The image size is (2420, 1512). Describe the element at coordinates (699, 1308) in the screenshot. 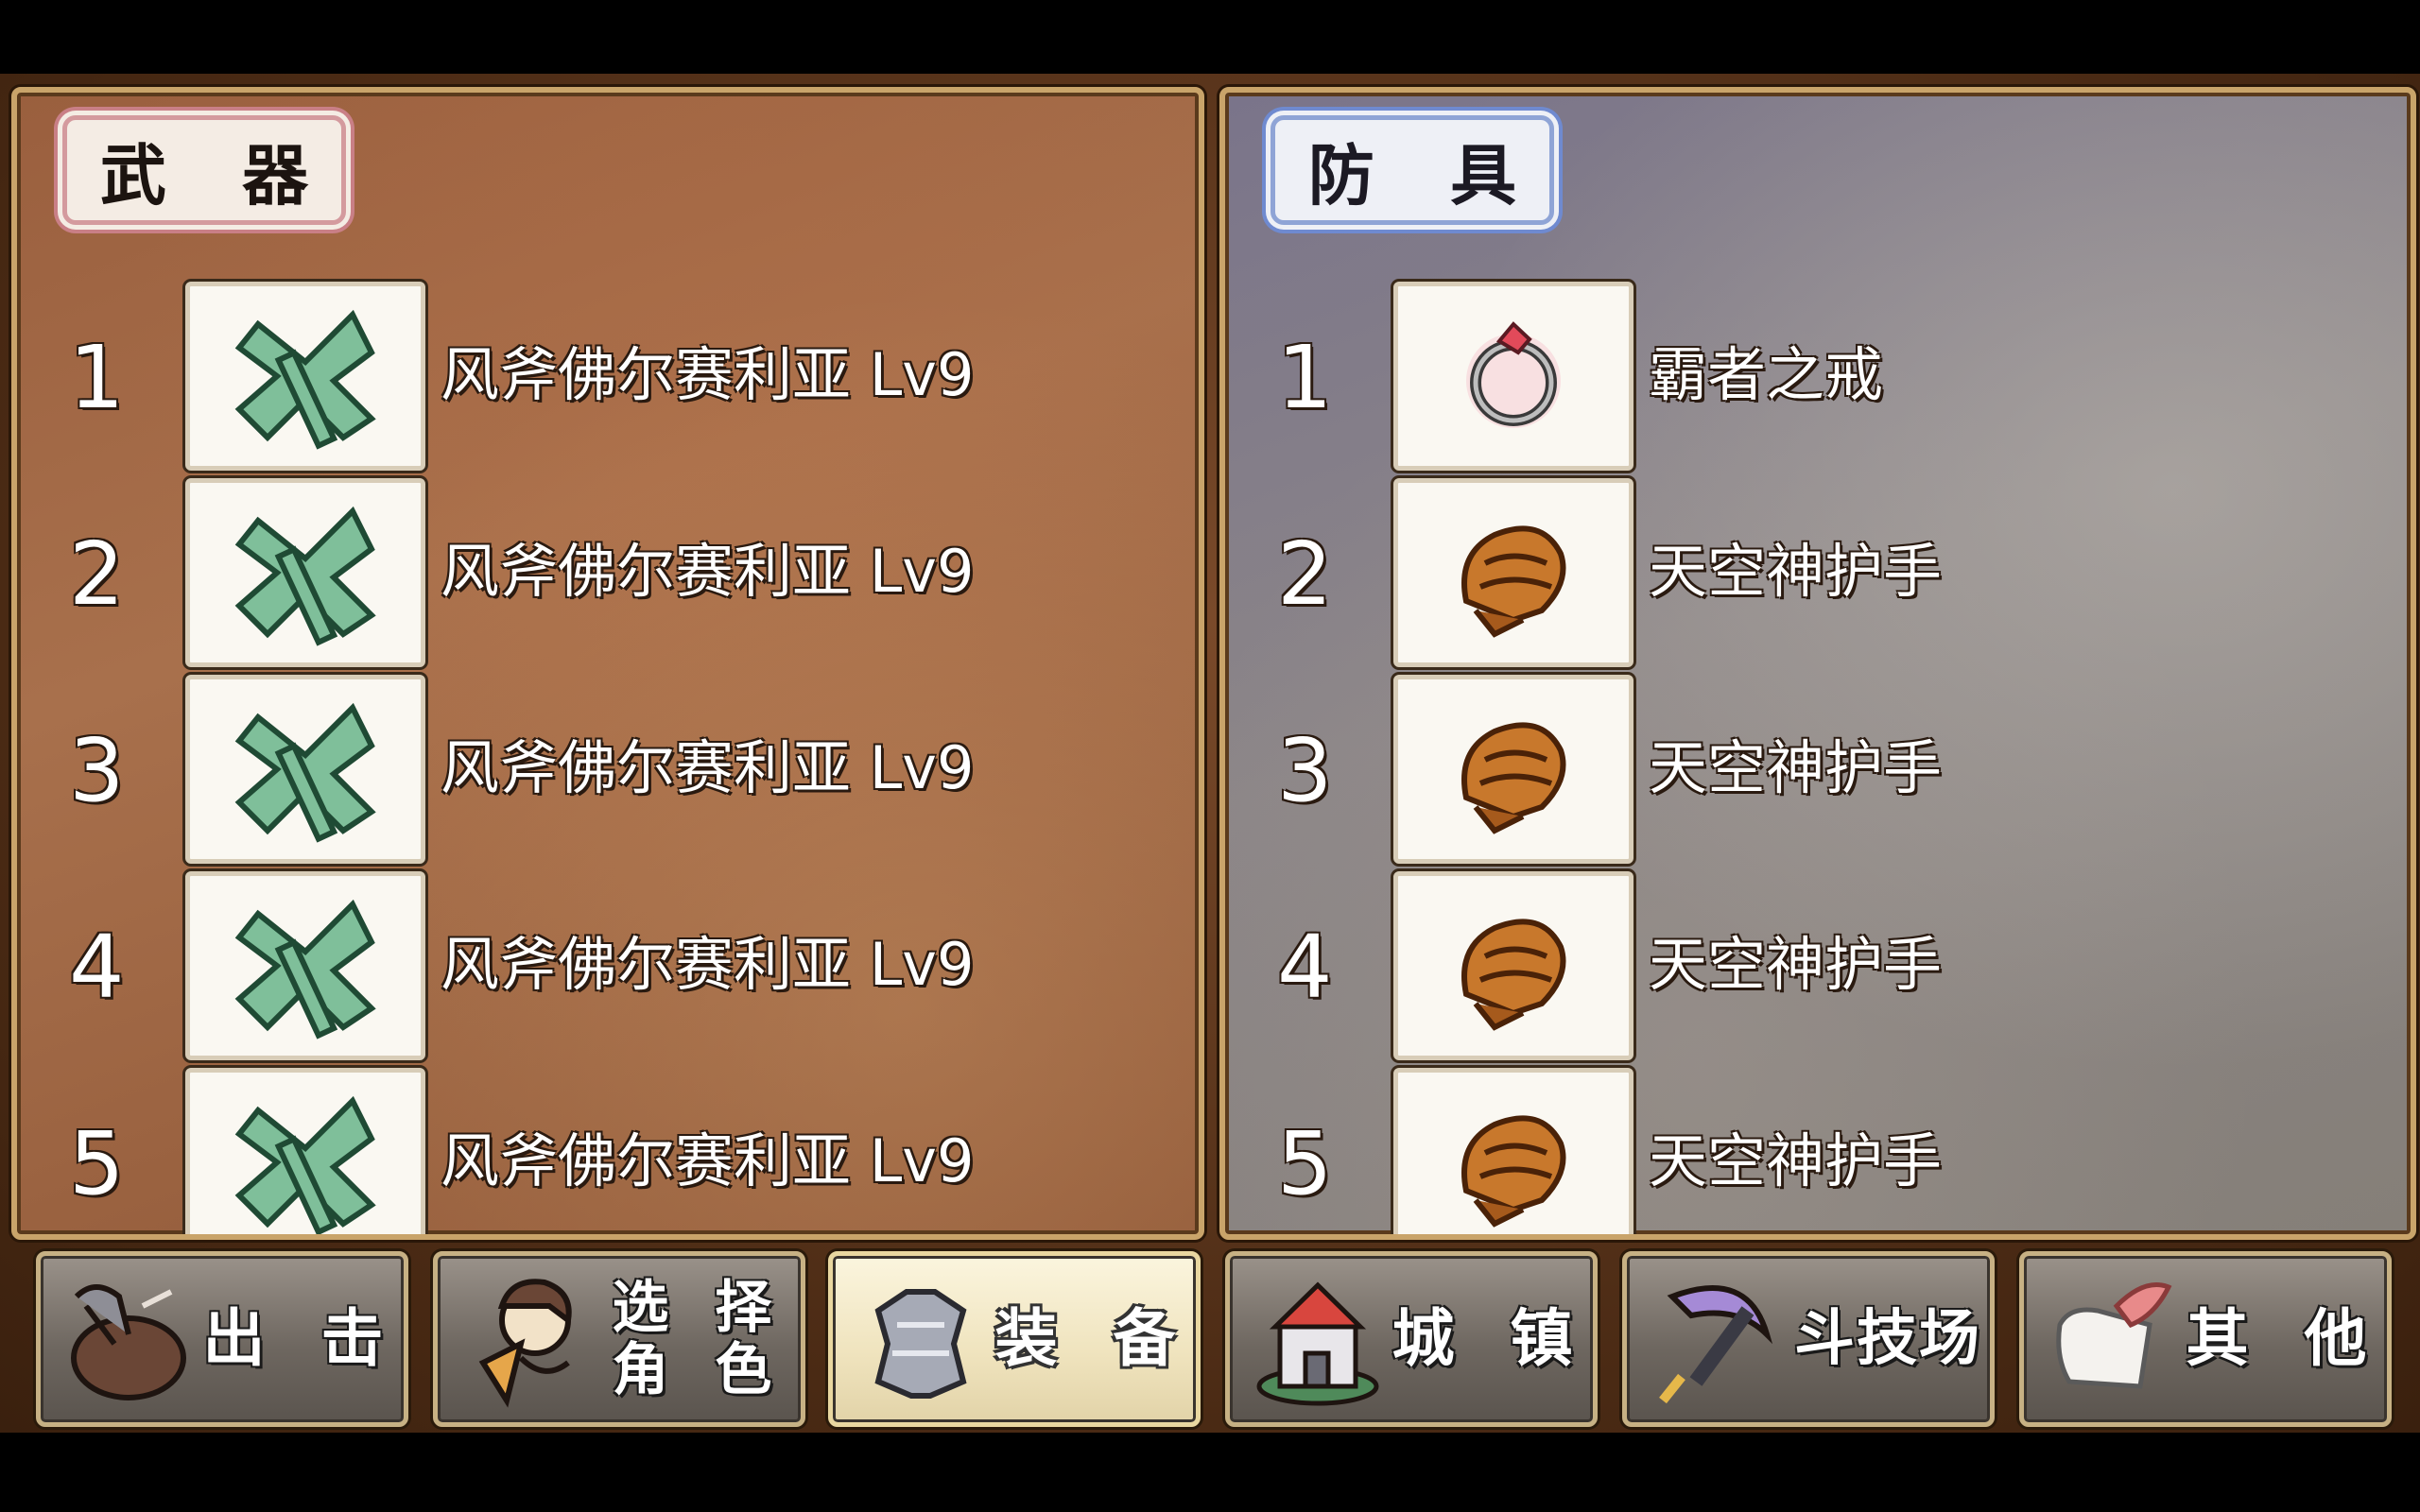

I see `select-character-label-line1: 选 择` at that location.